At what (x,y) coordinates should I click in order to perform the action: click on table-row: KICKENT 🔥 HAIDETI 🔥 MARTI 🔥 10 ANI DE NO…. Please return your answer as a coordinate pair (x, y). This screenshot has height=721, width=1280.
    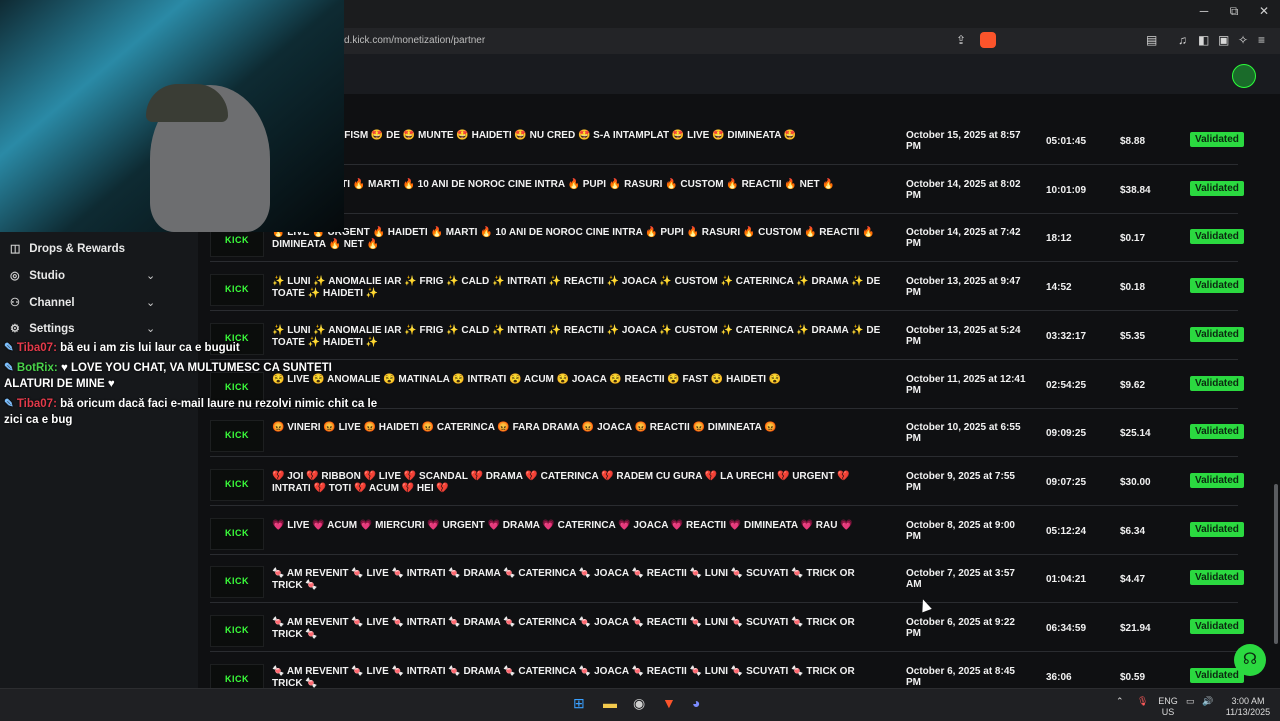
    Looking at the image, I should click on (727, 189).